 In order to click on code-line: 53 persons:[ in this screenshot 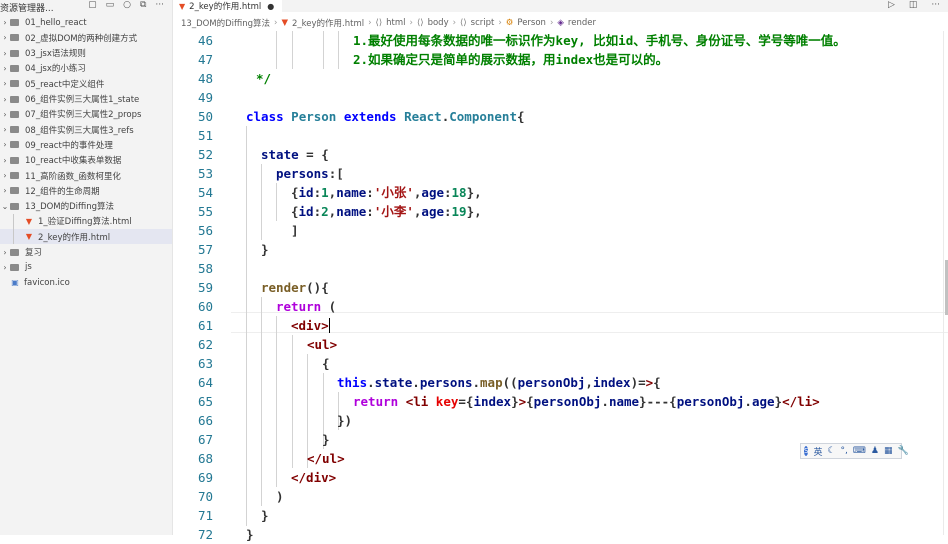, I will do `click(560, 173)`.